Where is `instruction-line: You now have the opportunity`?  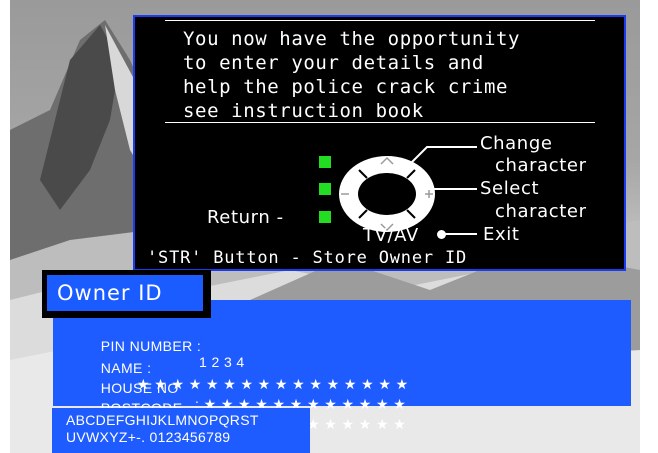
instruction-line: You now have the opportunity is located at coordinates (352, 39).